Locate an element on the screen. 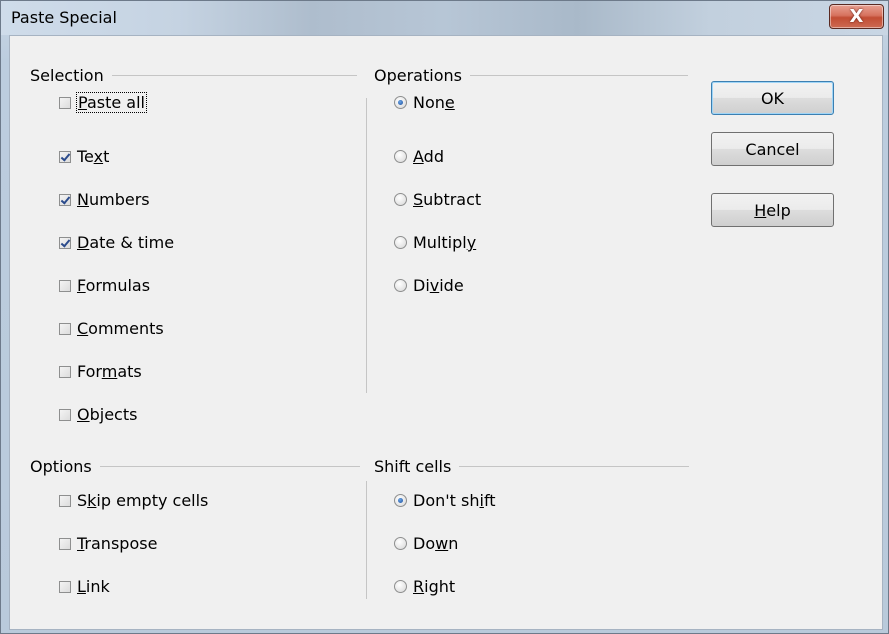 The image size is (889, 634). checkbox-label: Skip empty cells is located at coordinates (143, 500).